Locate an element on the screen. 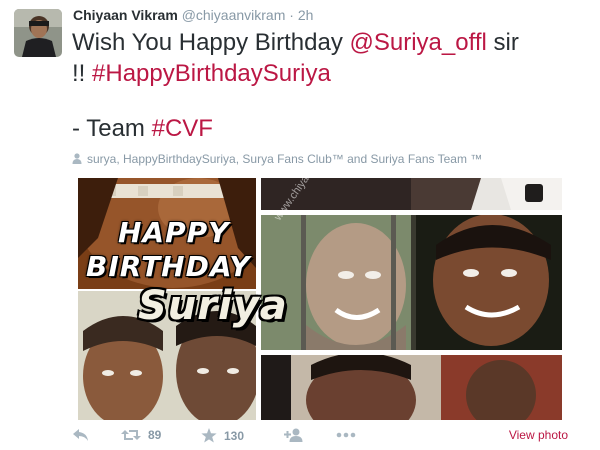 The width and height of the screenshot is (600, 450). mention-link: @Suriya_offl is located at coordinates (418, 42).